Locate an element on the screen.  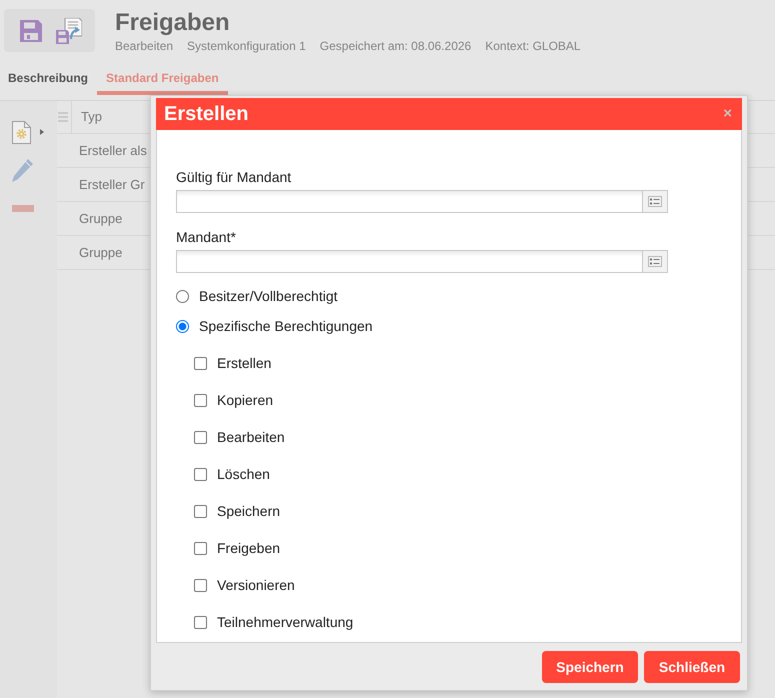
meta-info: Kontext: GLOBAL is located at coordinates (533, 46).